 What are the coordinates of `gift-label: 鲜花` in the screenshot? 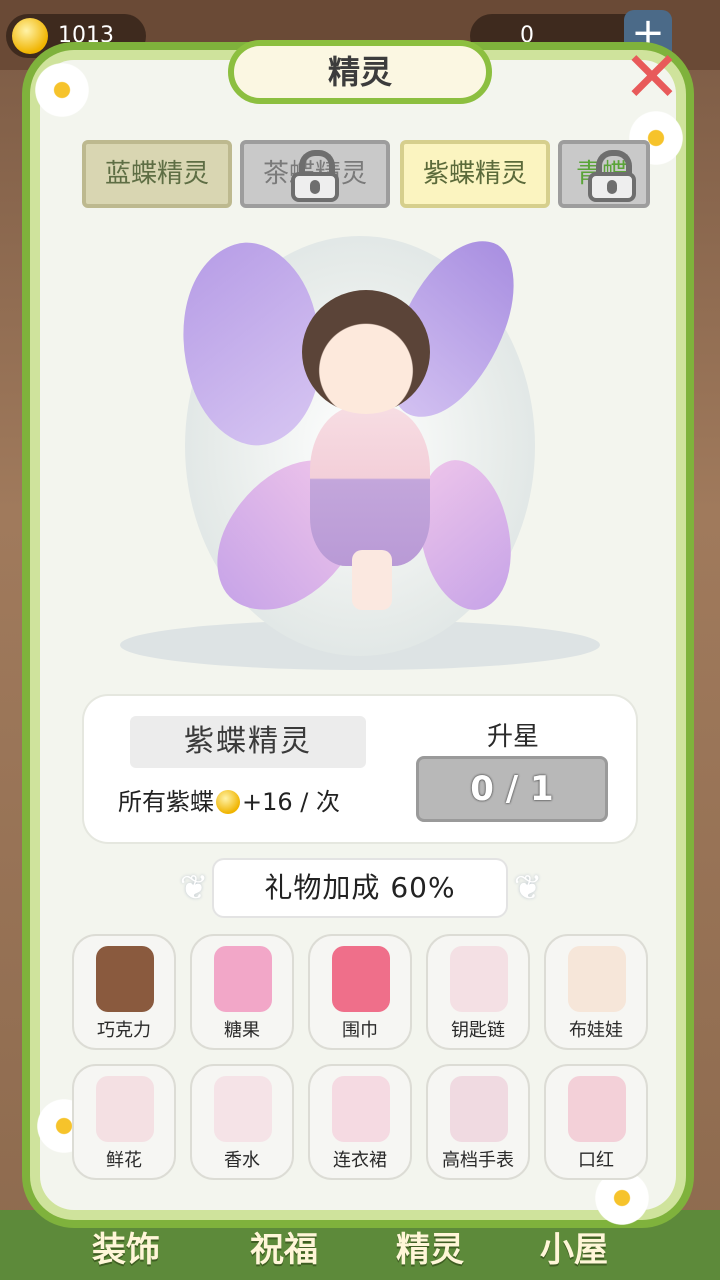 It's located at (124, 1160).